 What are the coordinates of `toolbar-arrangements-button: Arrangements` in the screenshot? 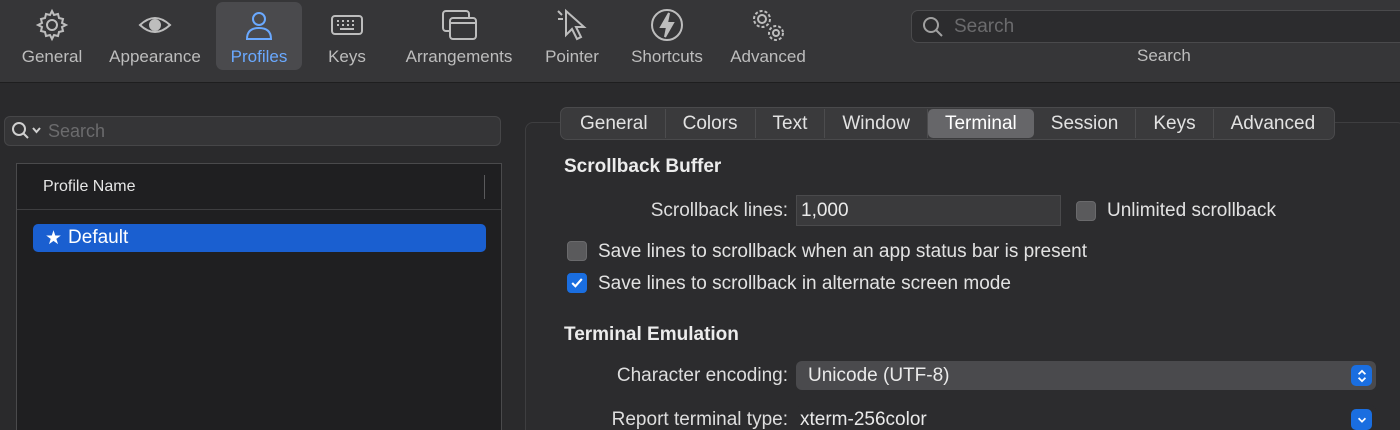 It's located at (459, 36).